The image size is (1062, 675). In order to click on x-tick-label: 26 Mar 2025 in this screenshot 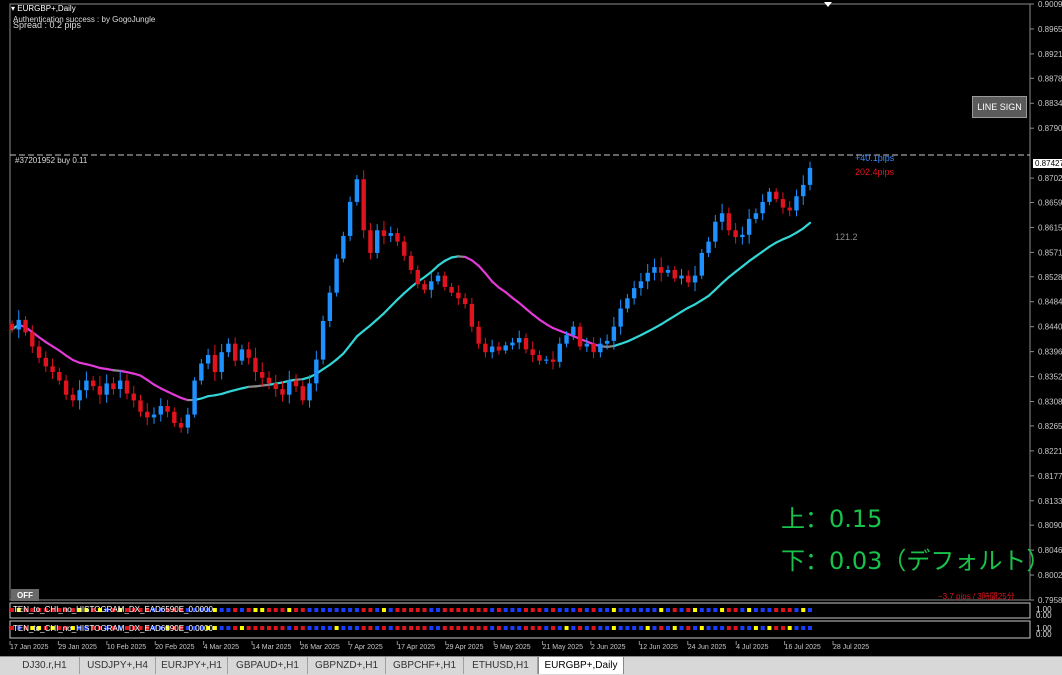, I will do `click(319, 647)`.